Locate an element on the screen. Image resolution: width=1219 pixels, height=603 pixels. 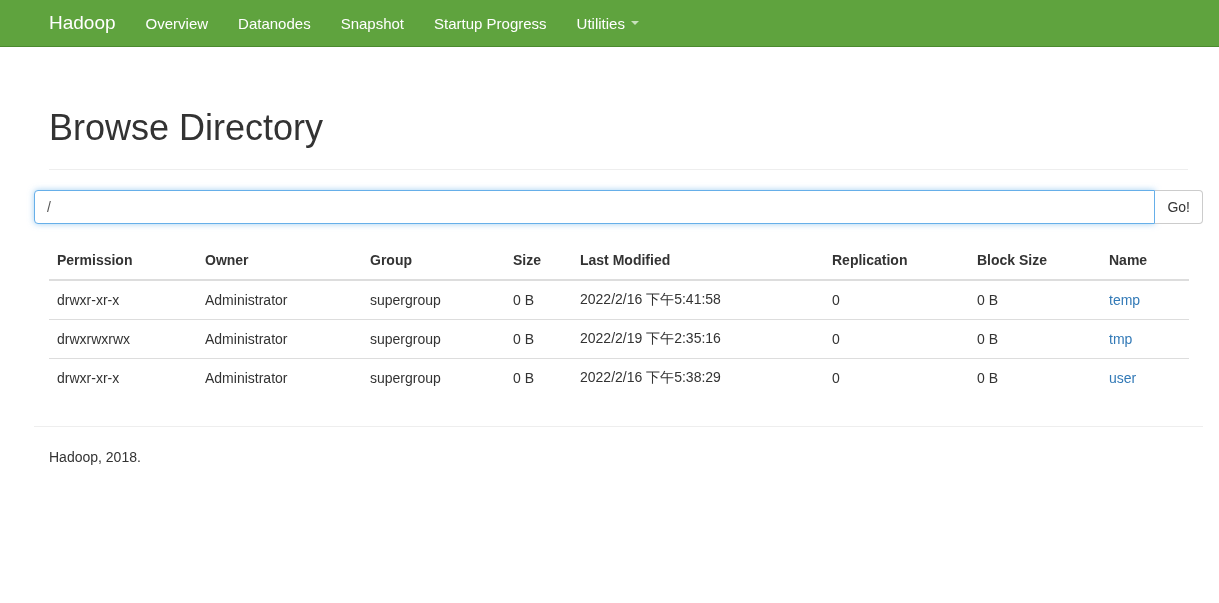
table-cell: 2022/2/16 下午5:41:58 is located at coordinates (698, 300).